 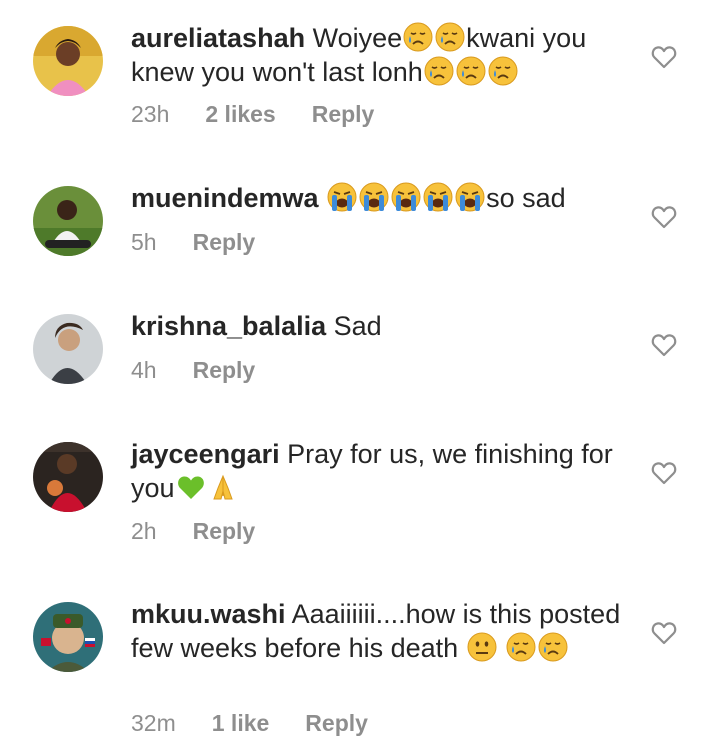 I want to click on comment-meta: 5h Reply, so click(x=211, y=242).